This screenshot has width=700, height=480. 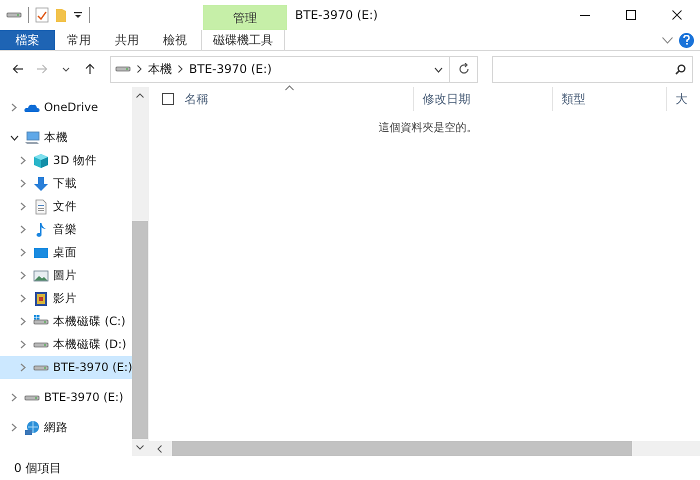 What do you see at coordinates (41, 160) in the screenshot?
I see `cube-icon` at bounding box center [41, 160].